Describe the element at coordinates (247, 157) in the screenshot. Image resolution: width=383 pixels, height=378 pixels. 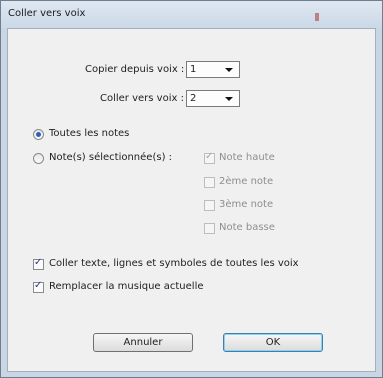
I see `note-haute-label: Note haute` at that location.